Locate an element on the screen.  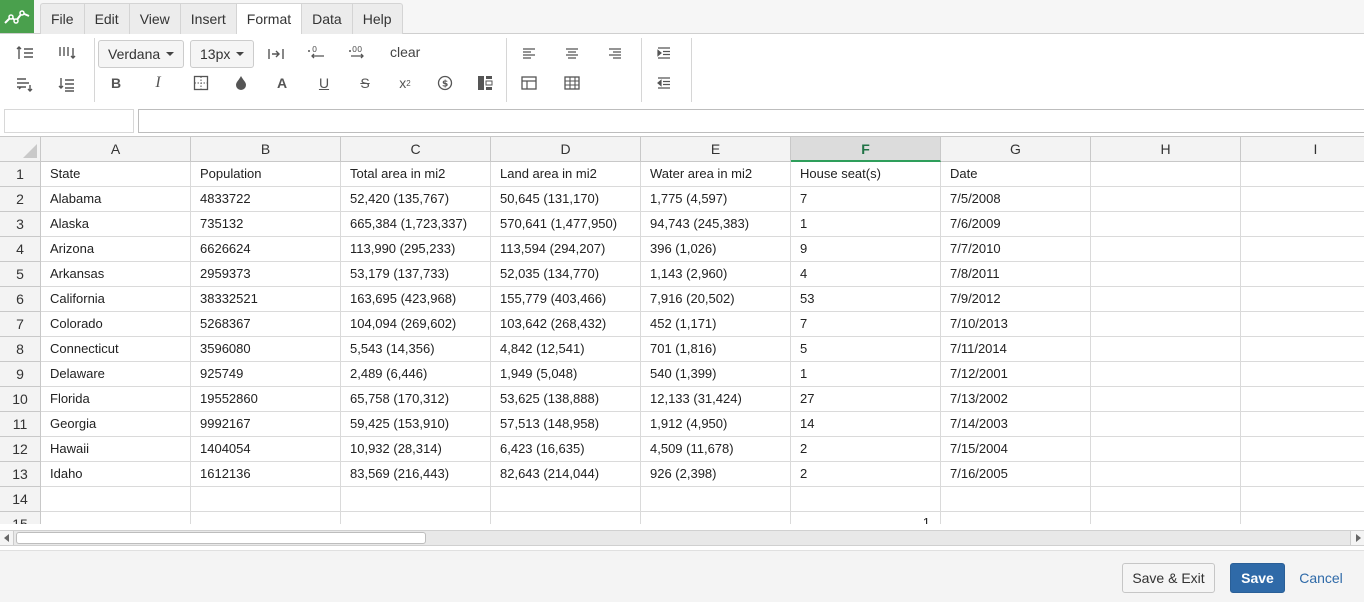
menu-edit: Edit is located at coordinates (106, 18).